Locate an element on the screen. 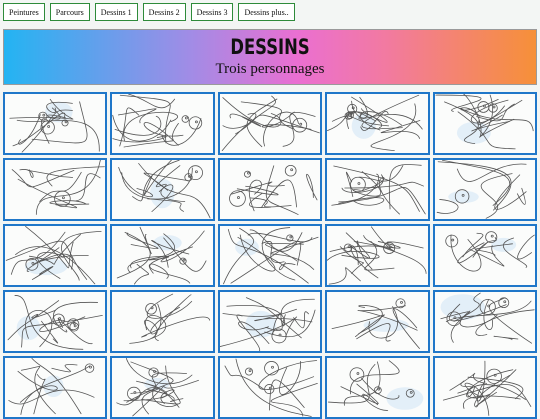 Image resolution: width=540 pixels, height=419 pixels. nav-peintures-button: Peintures is located at coordinates (24, 12).